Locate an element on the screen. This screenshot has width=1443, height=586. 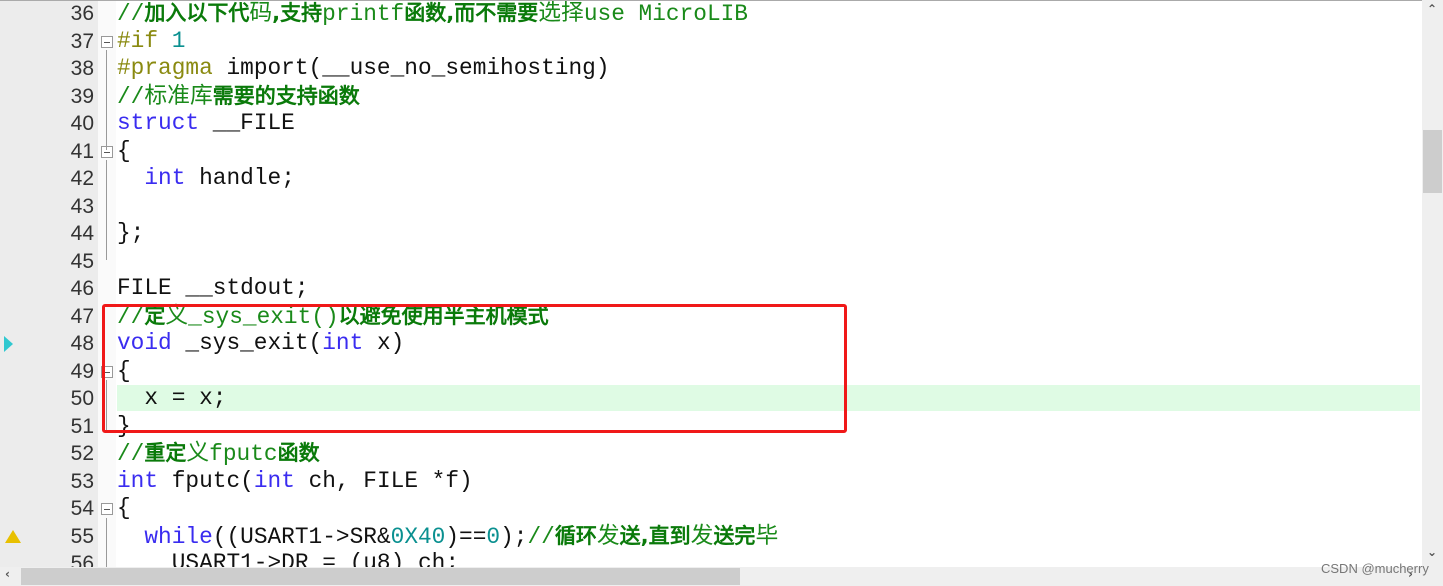
vertical-scroll-thumb is located at coordinates (1432, 161).